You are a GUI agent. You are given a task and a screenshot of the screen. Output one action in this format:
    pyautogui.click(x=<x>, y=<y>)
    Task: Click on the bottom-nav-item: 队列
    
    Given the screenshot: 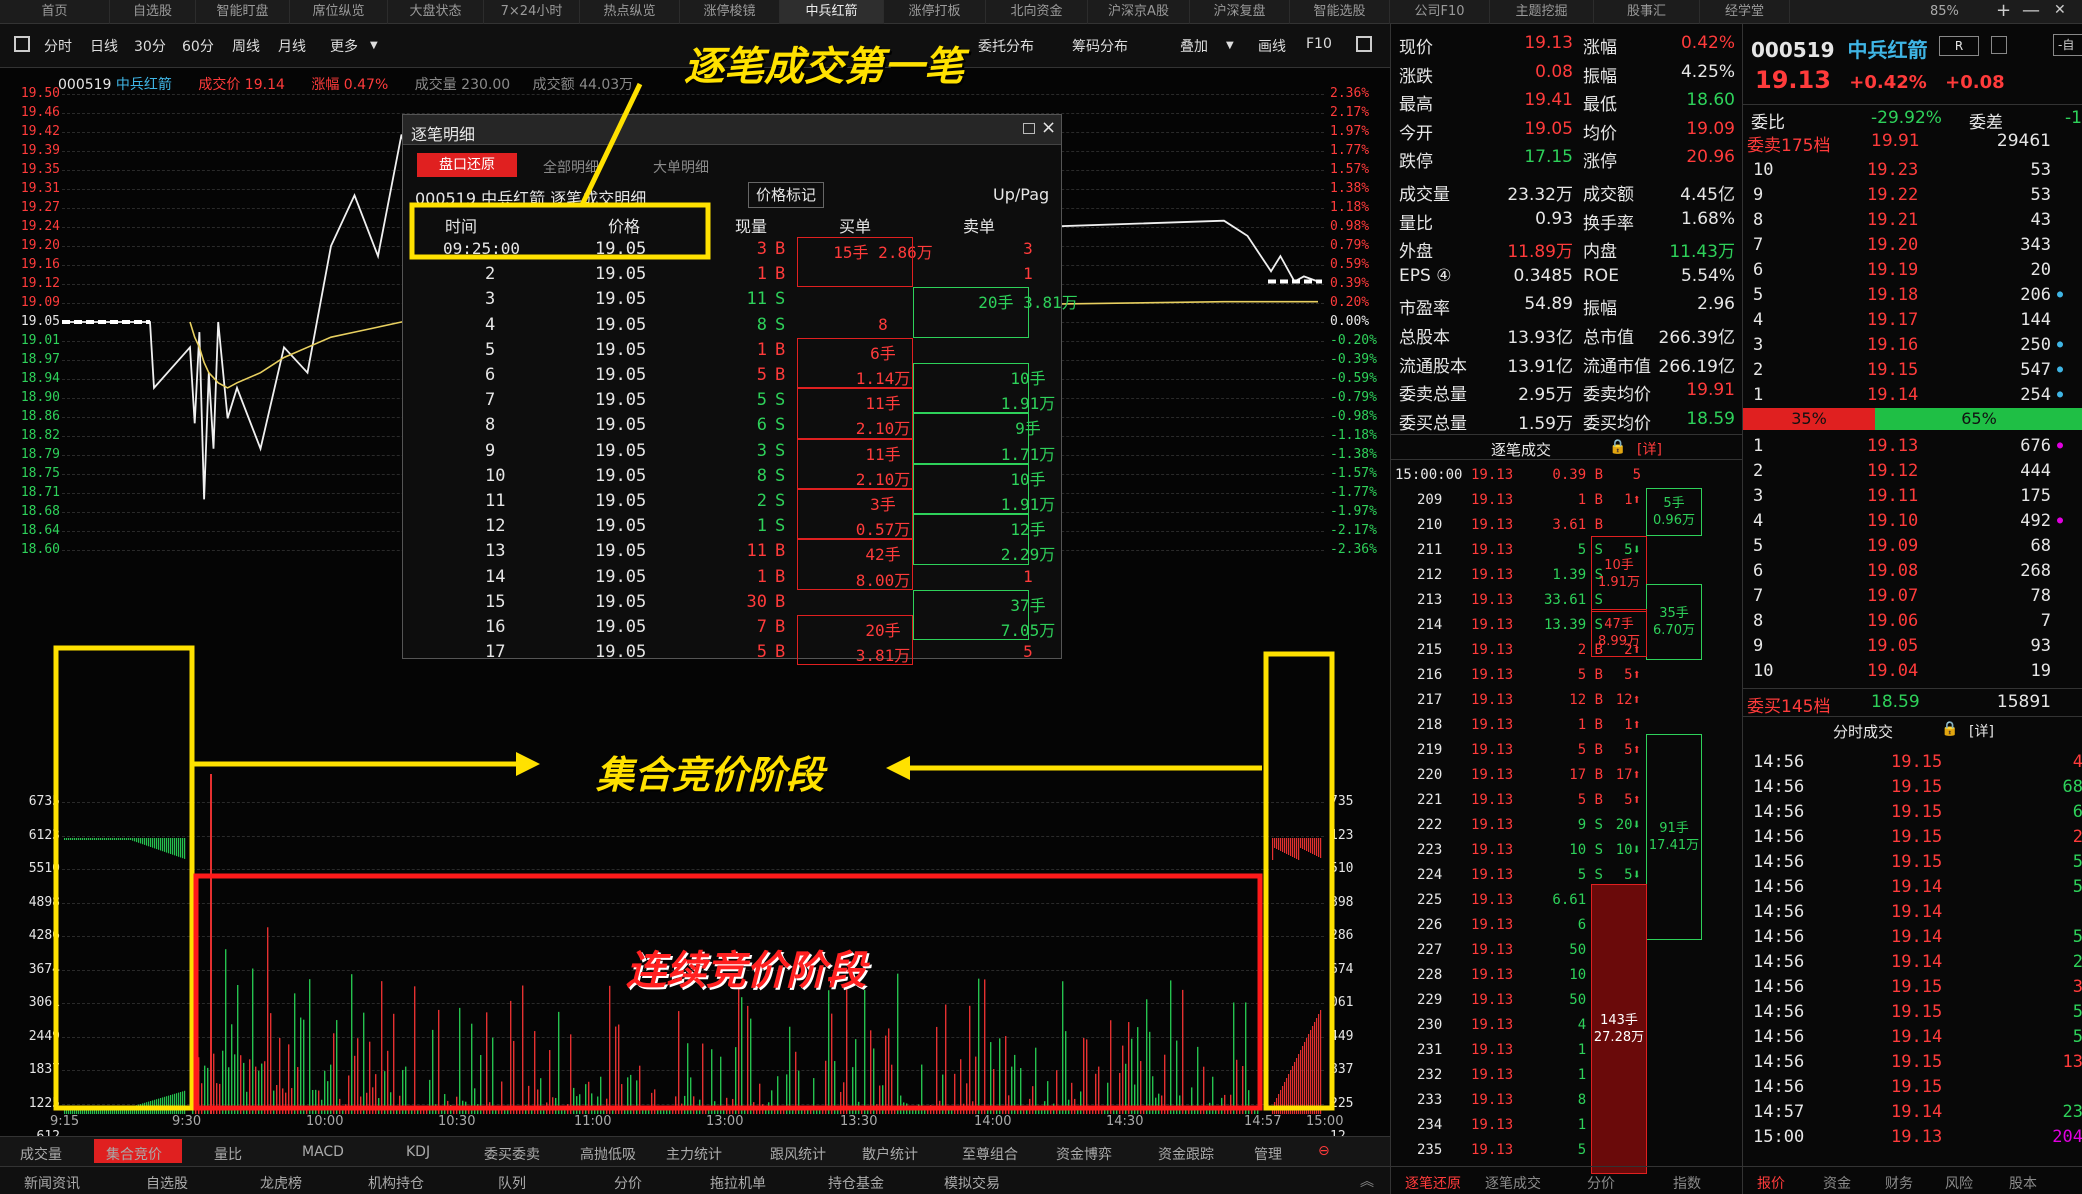 What is the action you would take?
    pyautogui.click(x=512, y=1183)
    